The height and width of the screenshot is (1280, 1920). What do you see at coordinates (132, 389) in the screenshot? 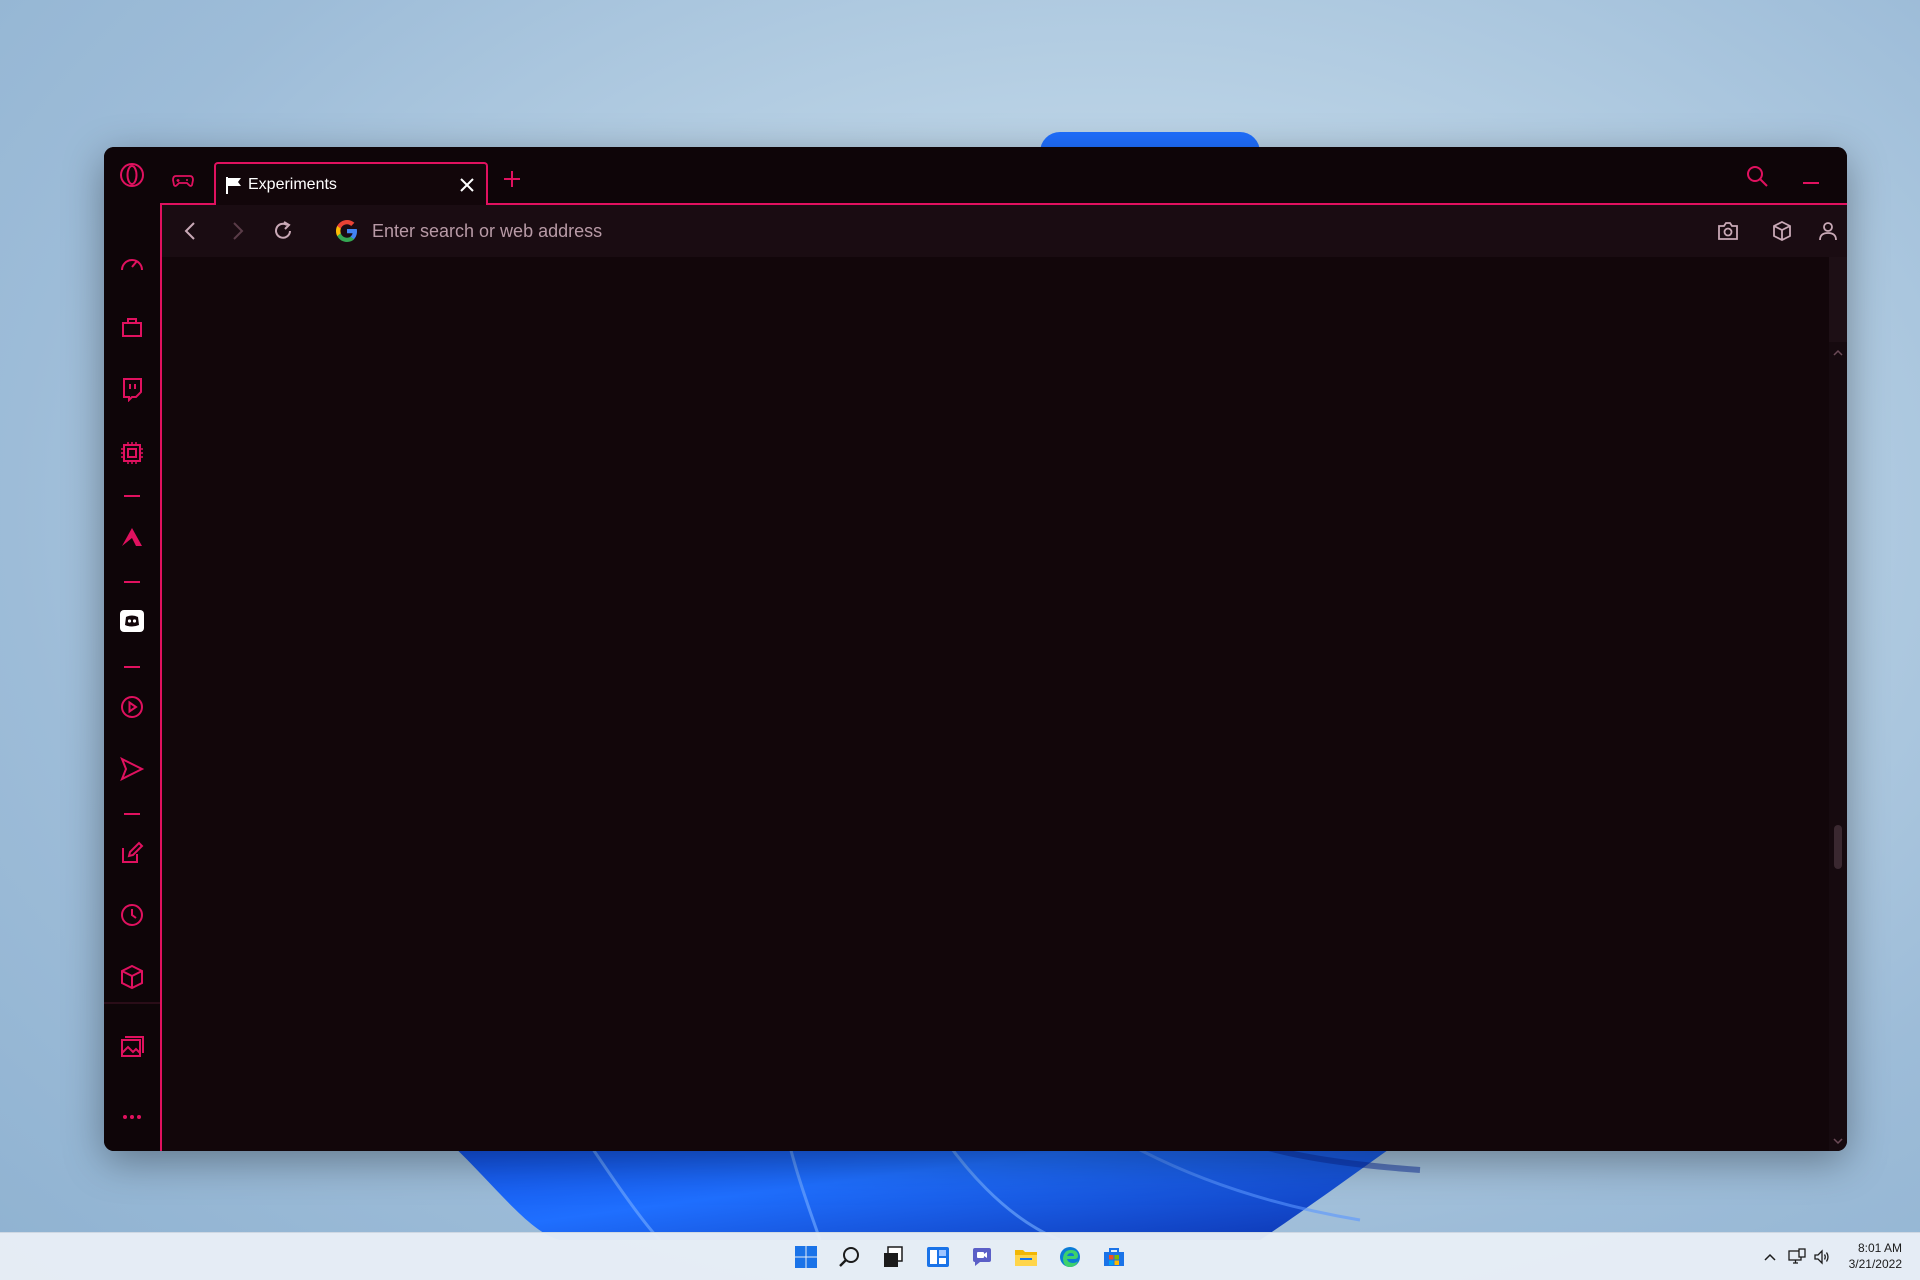
I see `twitch-icon` at bounding box center [132, 389].